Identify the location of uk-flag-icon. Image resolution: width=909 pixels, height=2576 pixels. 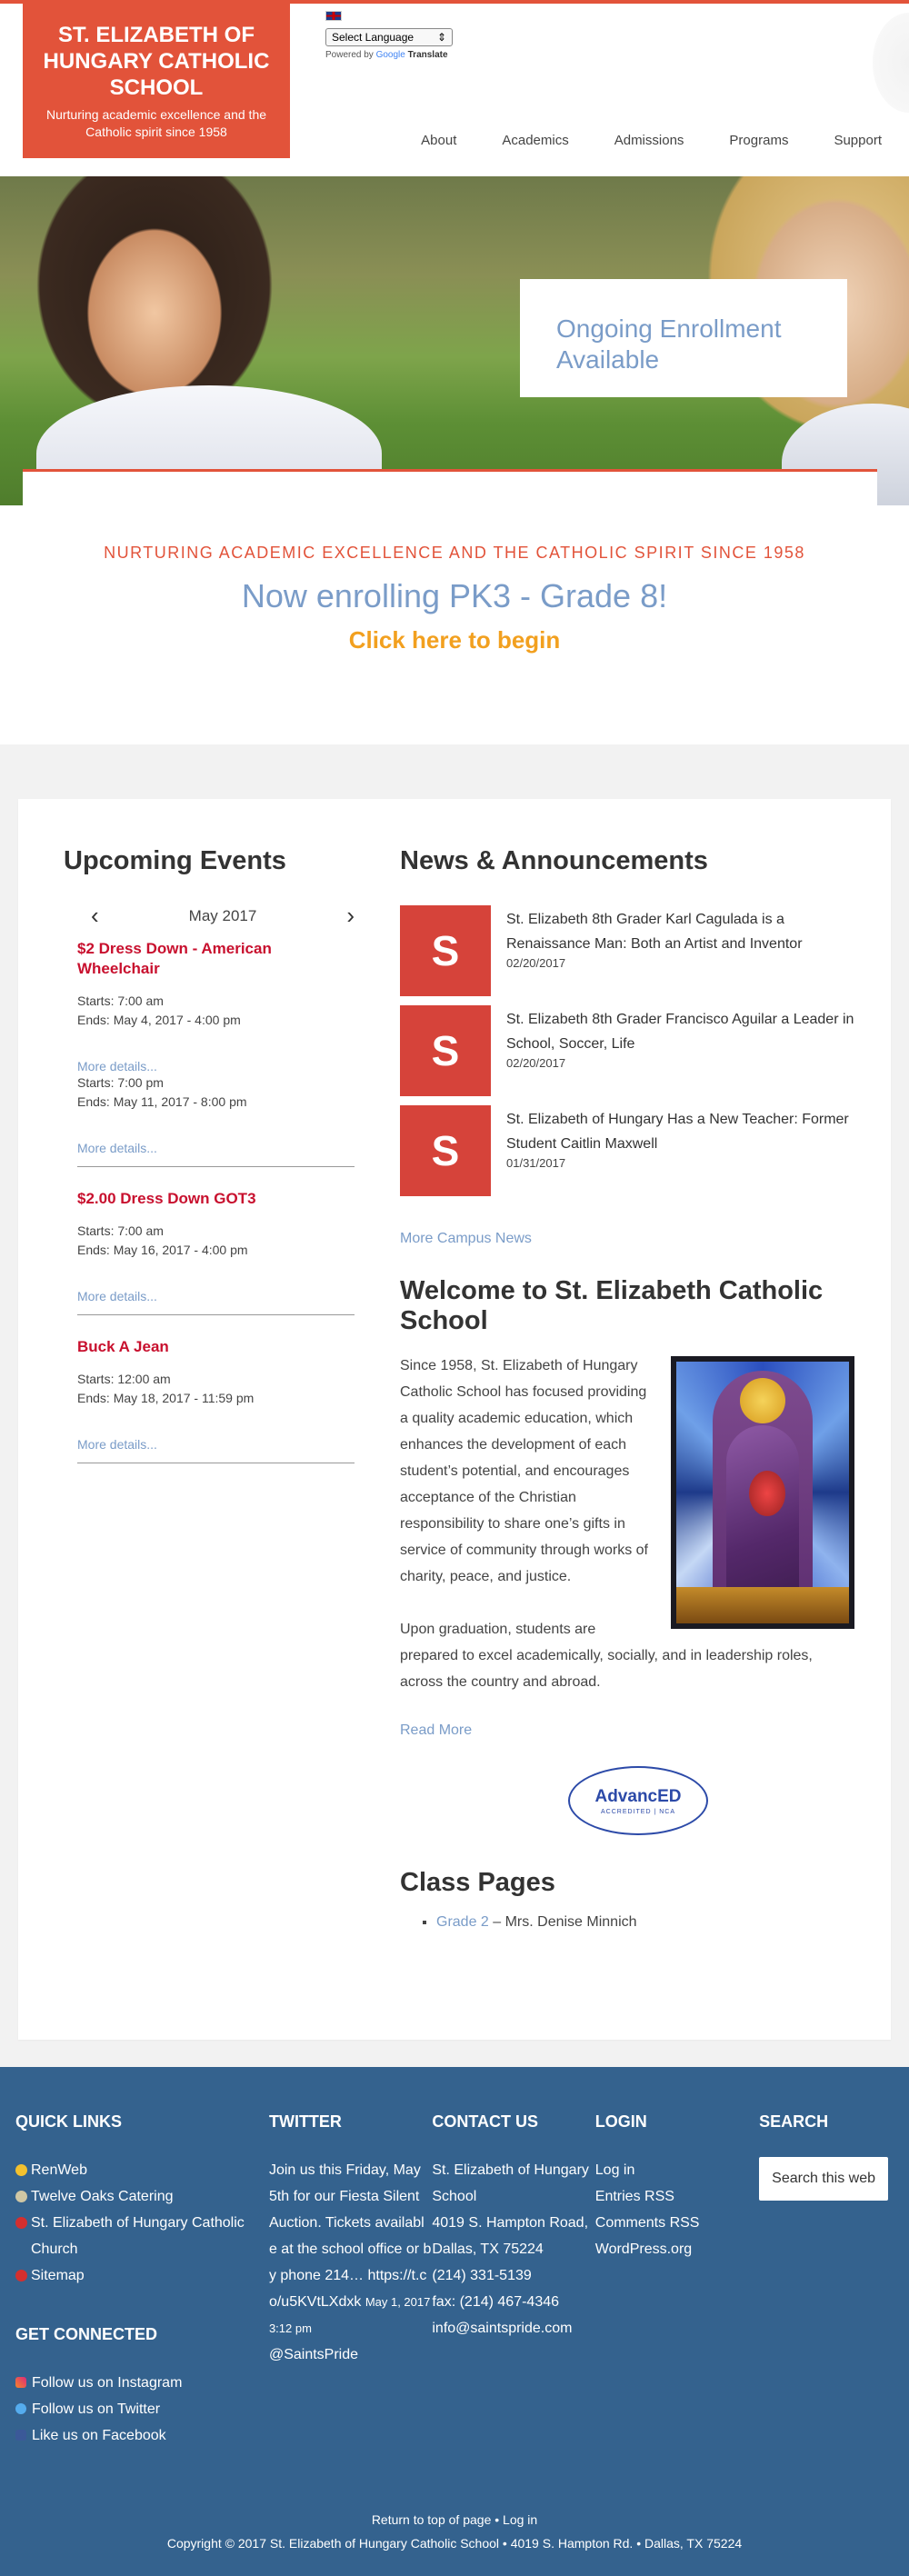
(333, 16).